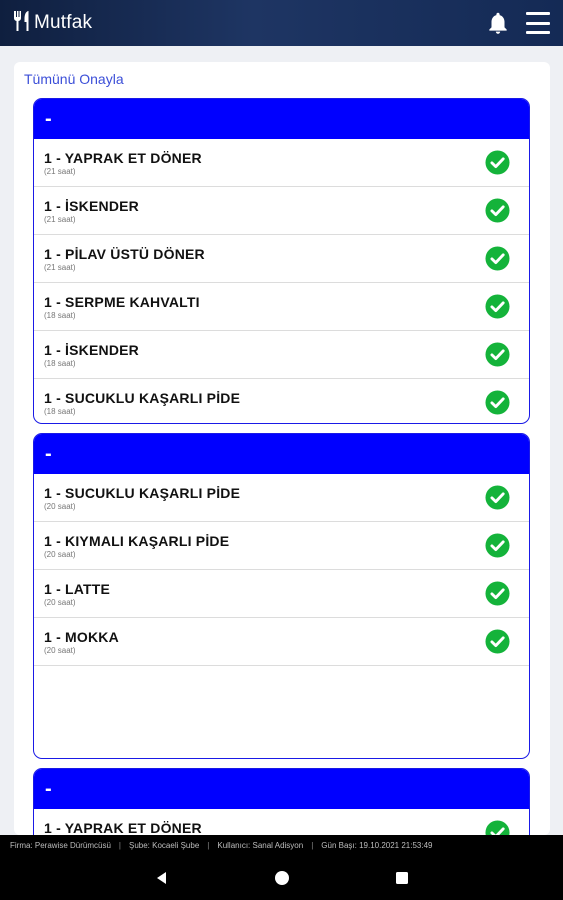 This screenshot has width=563, height=900. I want to click on status-day-start: Gün Başı: 19.10.2021 21:53:49, so click(377, 845).